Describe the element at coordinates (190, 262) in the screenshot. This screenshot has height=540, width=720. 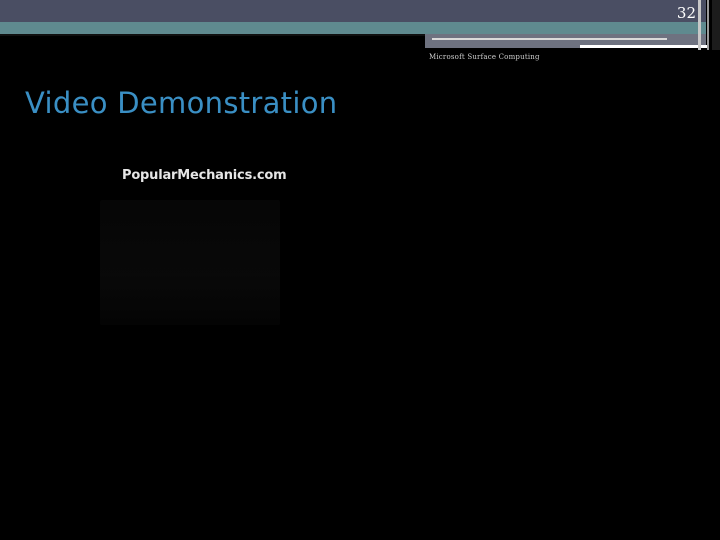
I see `video-frame` at that location.